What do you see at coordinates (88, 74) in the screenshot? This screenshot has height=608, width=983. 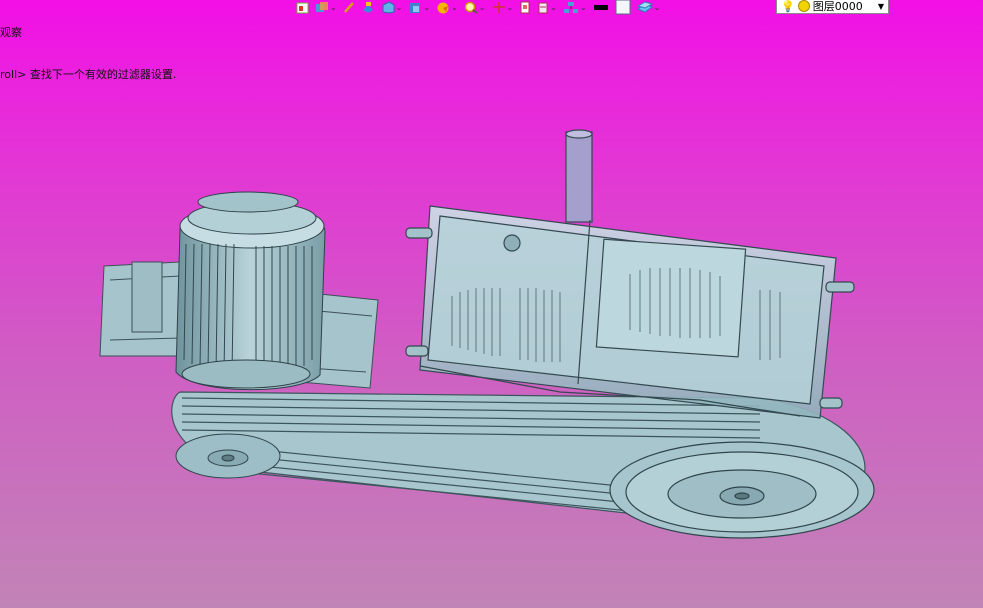 I see `command-line-2: roll> 查找下一个有效的过滤器设置.` at bounding box center [88, 74].